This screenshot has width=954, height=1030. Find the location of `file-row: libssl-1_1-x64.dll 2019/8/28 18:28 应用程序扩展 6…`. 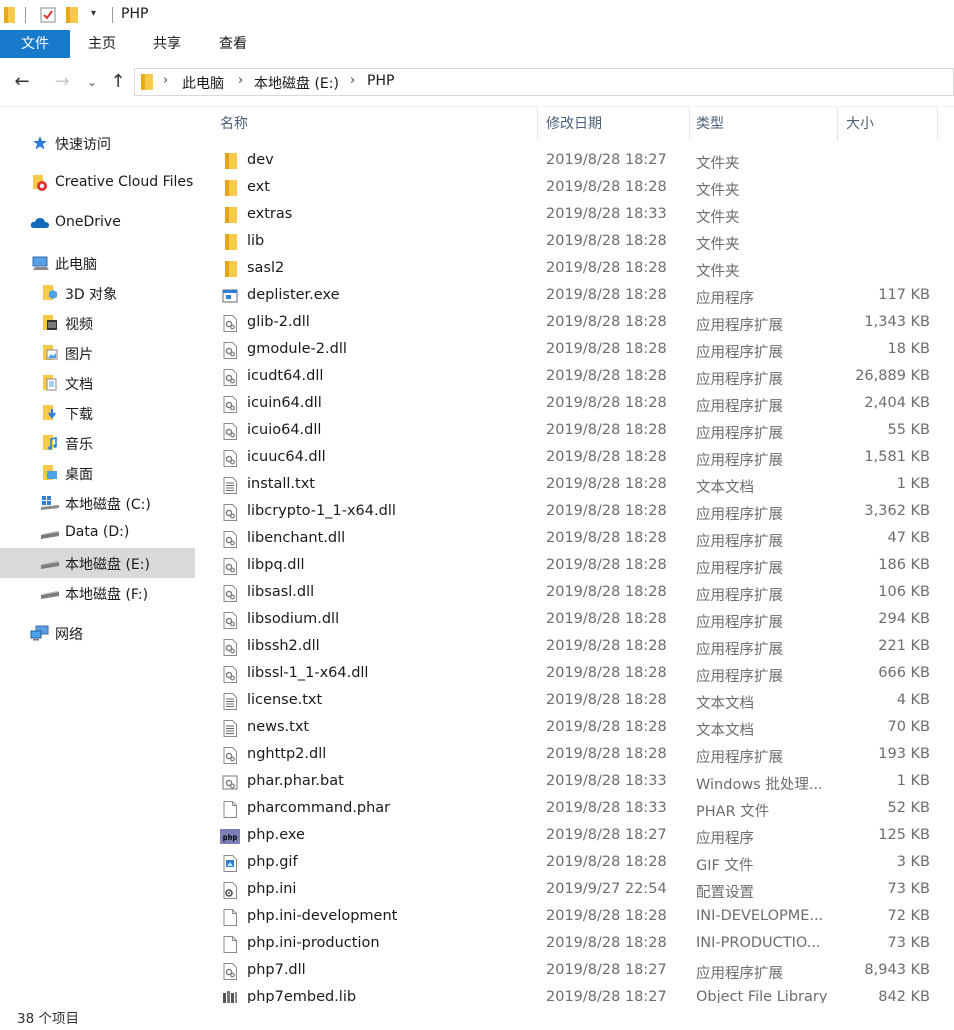

file-row: libssl-1_1-x64.dll 2019/8/28 18:28 应用程序扩展 6… is located at coordinates (575, 674).